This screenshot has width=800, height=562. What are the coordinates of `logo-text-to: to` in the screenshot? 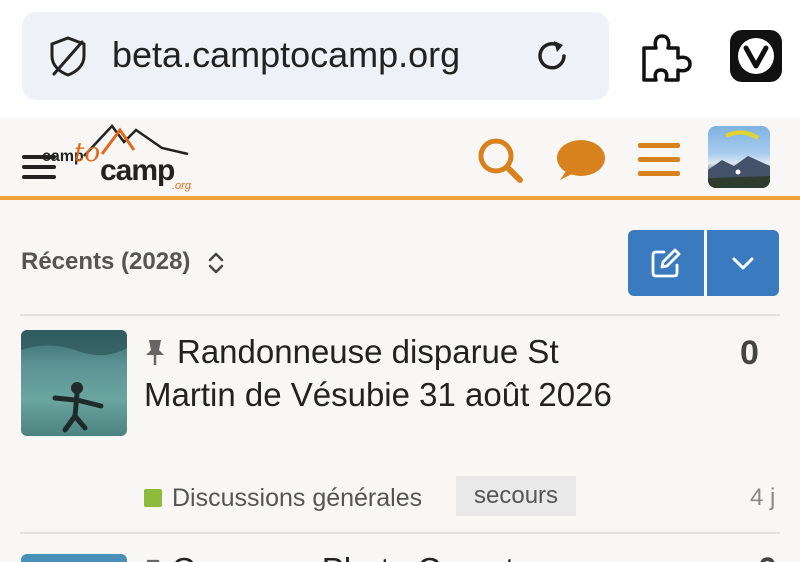 It's located at (87, 153).